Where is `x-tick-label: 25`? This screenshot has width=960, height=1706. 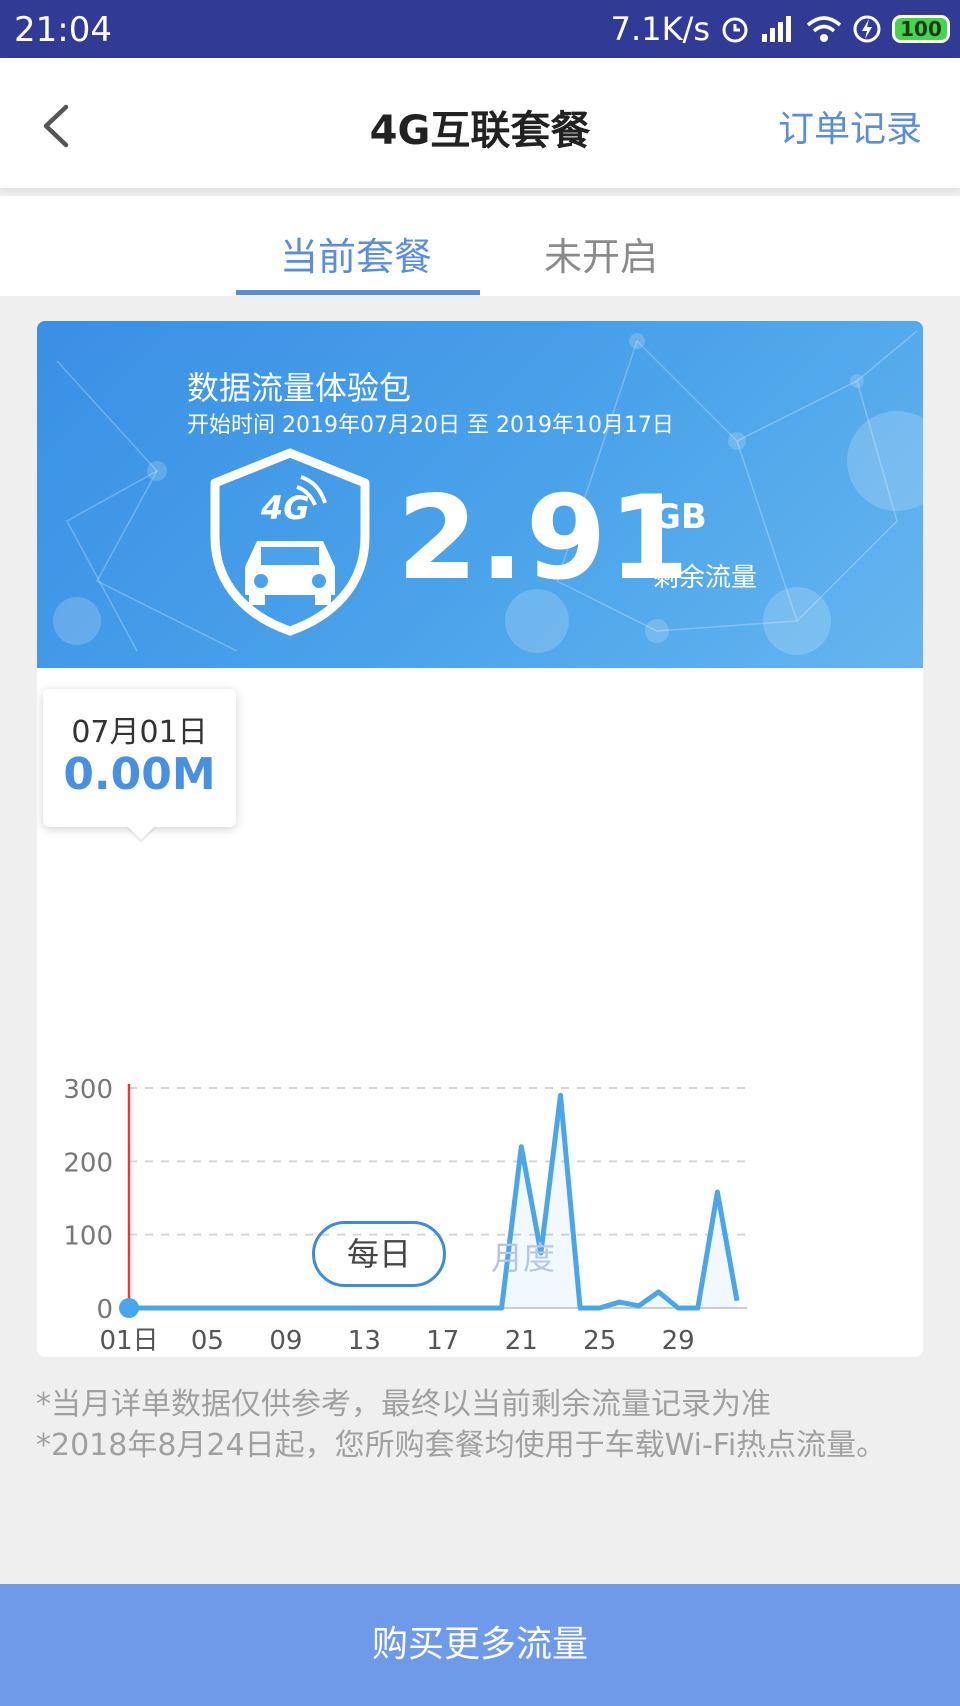
x-tick-label: 25 is located at coordinates (599, 1341).